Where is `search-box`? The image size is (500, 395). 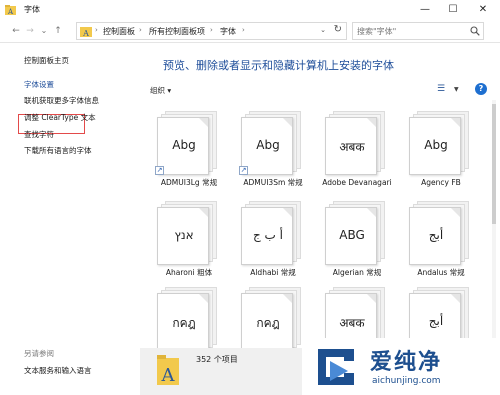
search-box is located at coordinates (418, 31).